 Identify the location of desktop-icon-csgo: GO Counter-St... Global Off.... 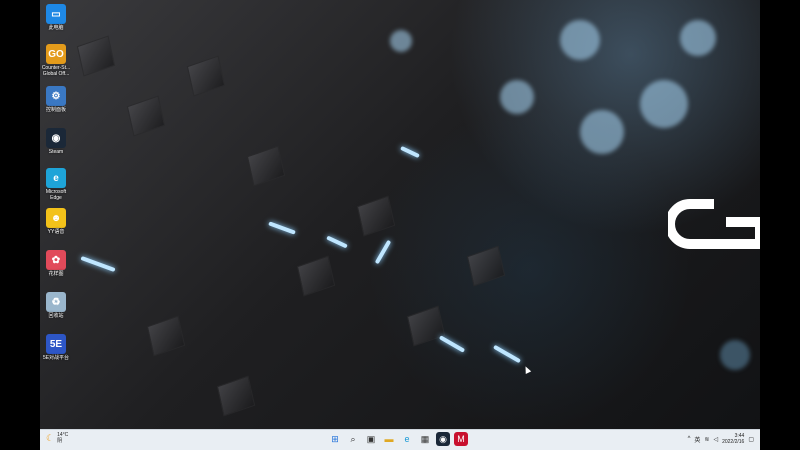
(56, 60).